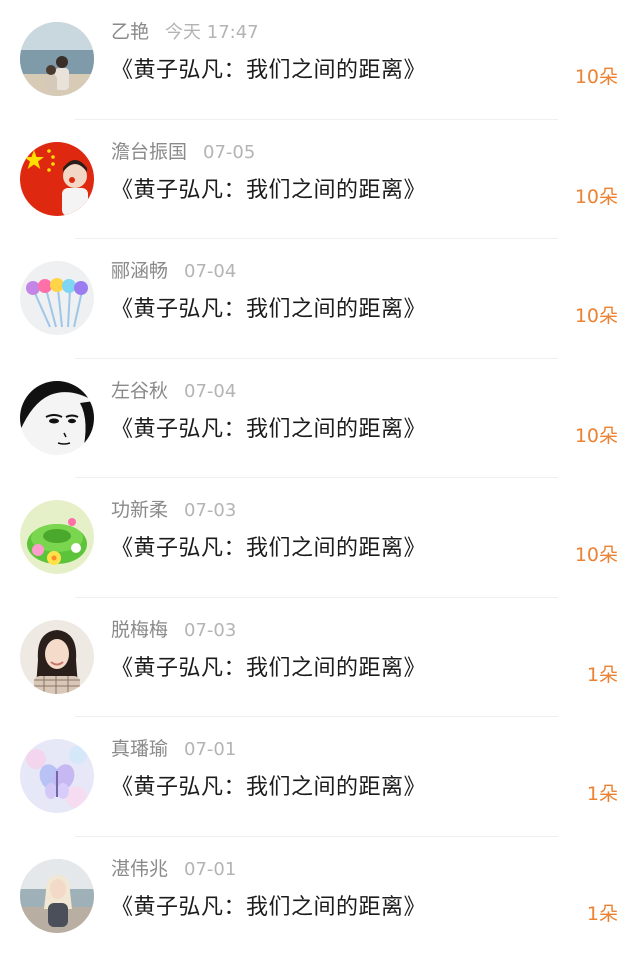 This screenshot has height=956, width=640. What do you see at coordinates (149, 152) in the screenshot?
I see `user-name: 澹台振国` at bounding box center [149, 152].